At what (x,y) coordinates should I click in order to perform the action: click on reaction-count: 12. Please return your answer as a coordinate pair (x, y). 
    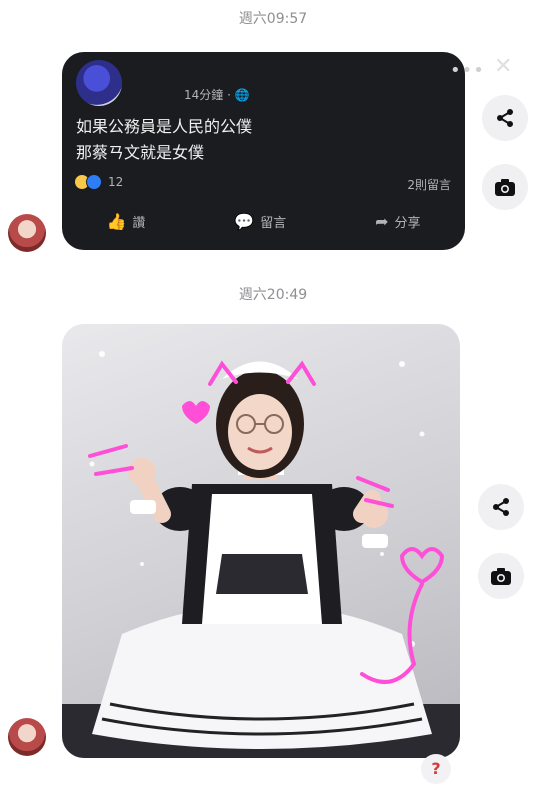
    Looking at the image, I should click on (116, 182).